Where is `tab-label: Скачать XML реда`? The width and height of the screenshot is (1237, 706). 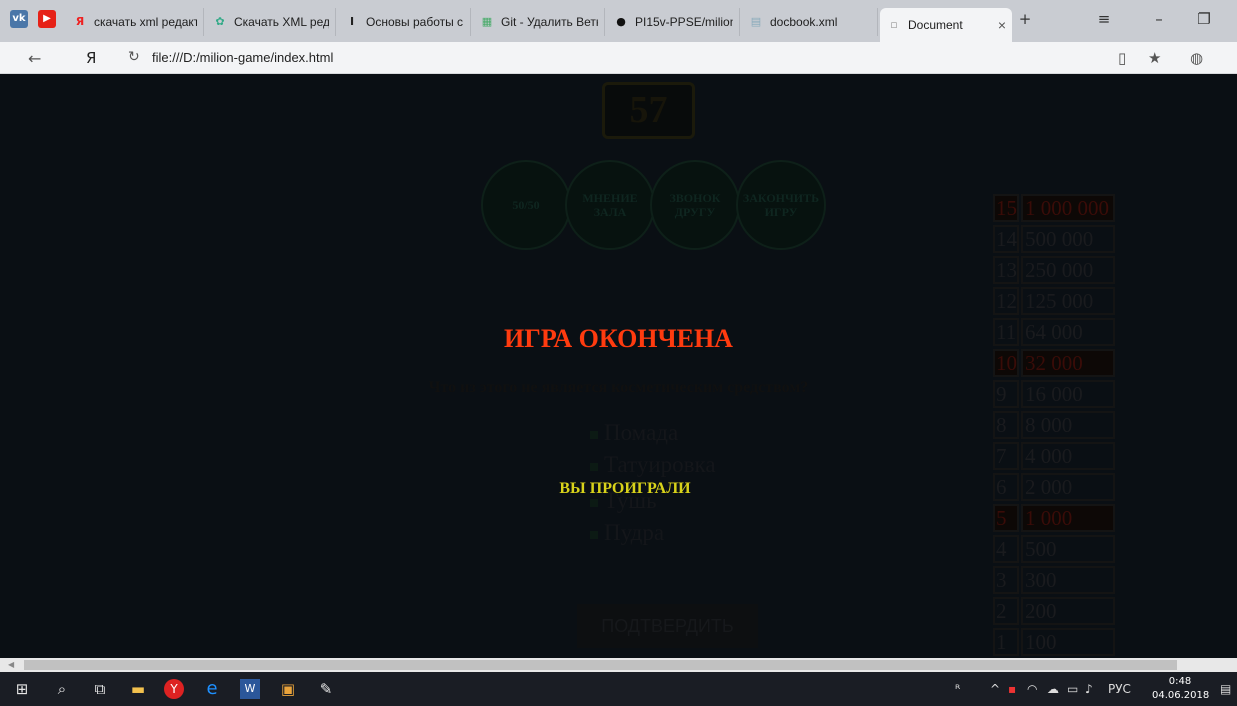 tab-label: Скачать XML реда is located at coordinates (281, 22).